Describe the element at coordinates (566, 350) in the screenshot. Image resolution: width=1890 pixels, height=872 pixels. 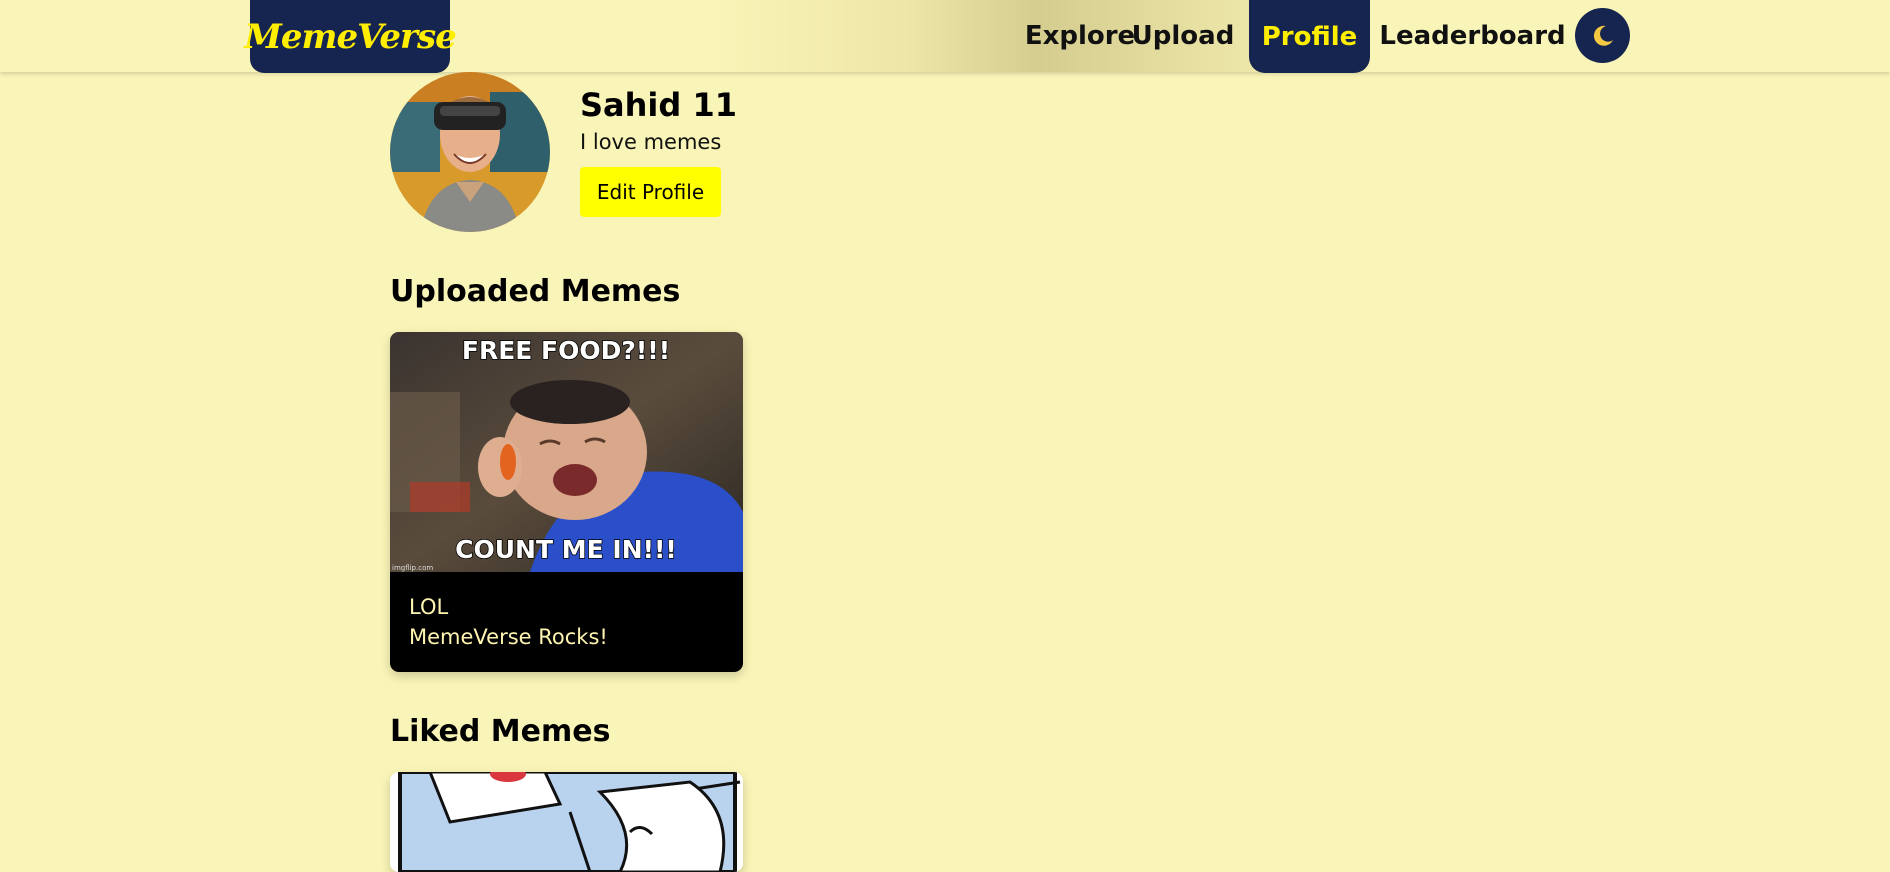
I see `meme-top-text: FREE FOOD?!!!` at that location.